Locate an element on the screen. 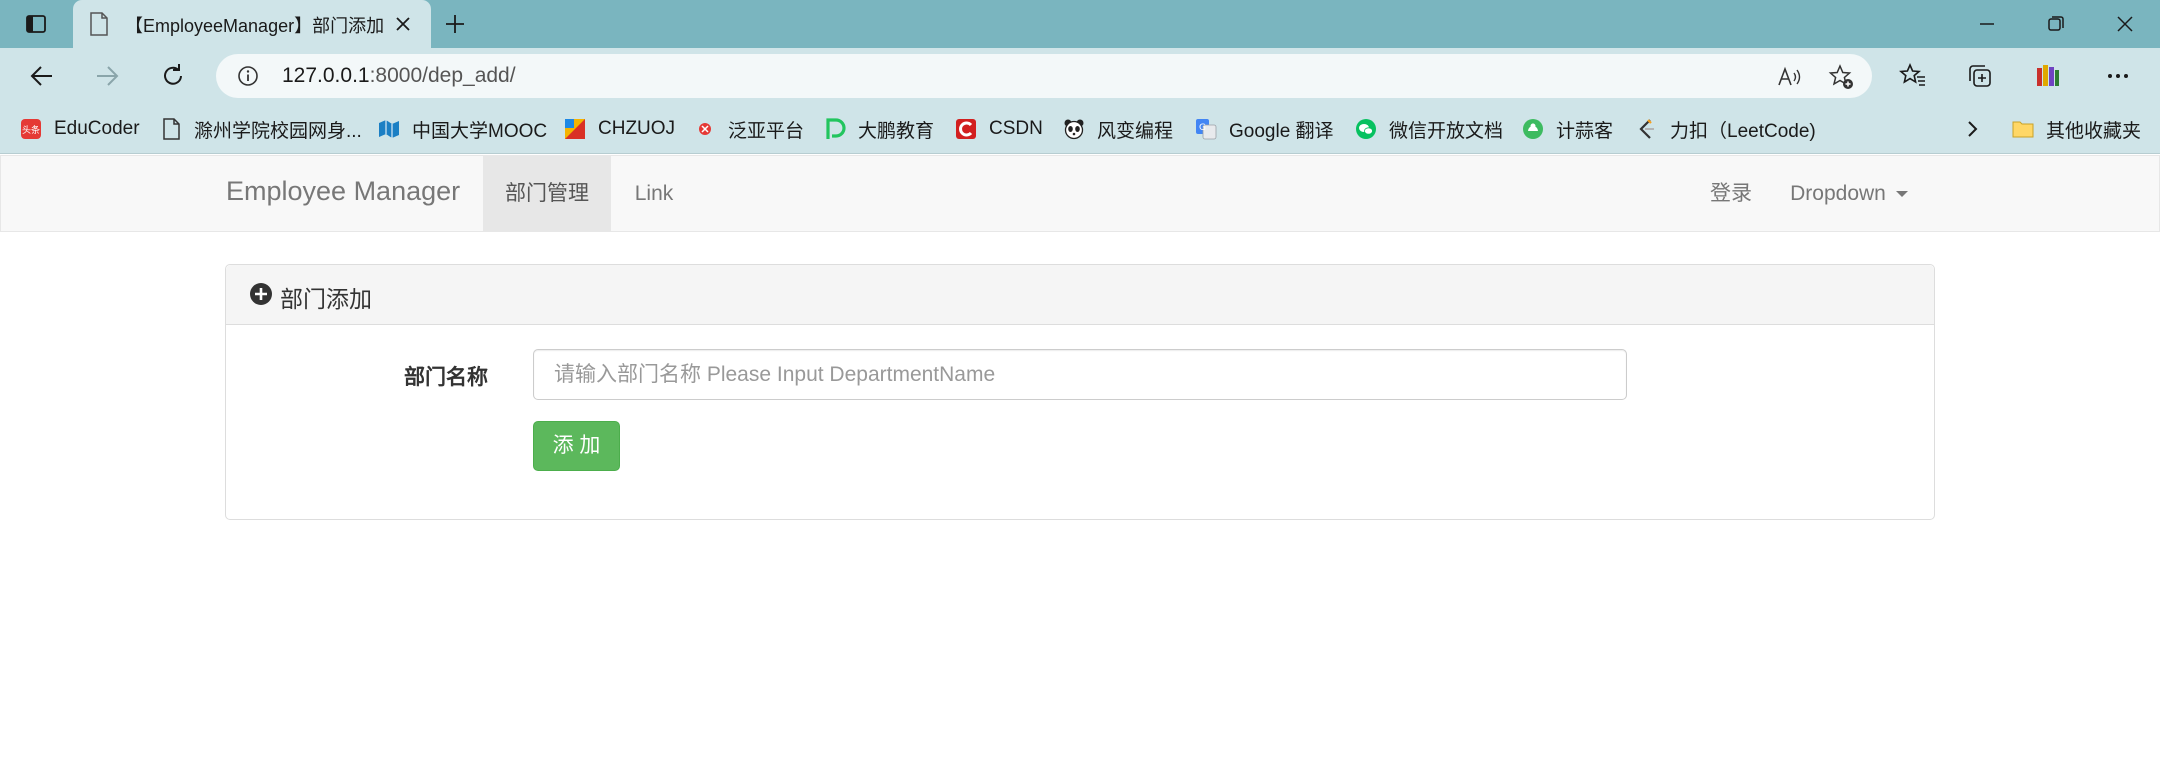 This screenshot has width=2160, height=766. bookmark-educoder: 头条 EduCoder is located at coordinates (80, 129).